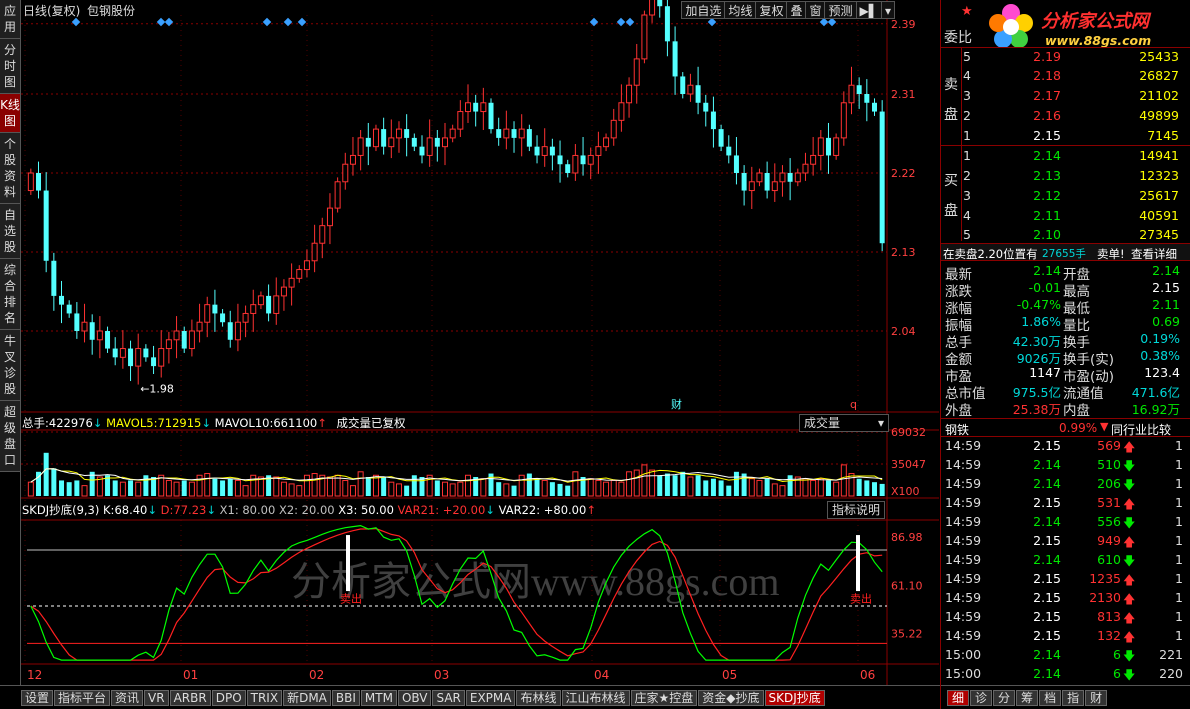 The height and width of the screenshot is (709, 1190). Describe the element at coordinates (1065, 216) in the screenshot. I see `bid-row: 4 2.11 40591` at that location.